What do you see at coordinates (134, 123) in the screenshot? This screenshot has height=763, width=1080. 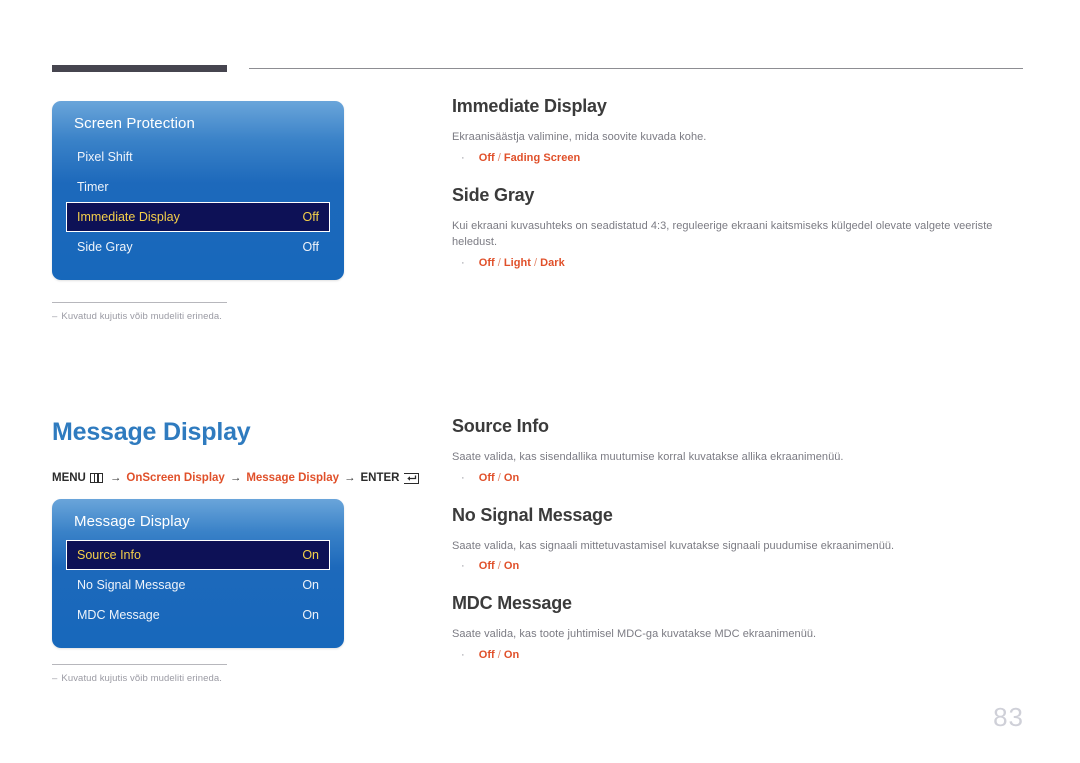 I see `osd-panel-title: Screen Protection` at bounding box center [134, 123].